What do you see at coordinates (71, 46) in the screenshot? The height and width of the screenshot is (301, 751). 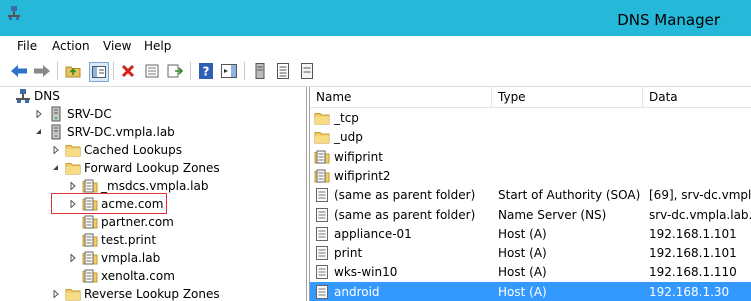 I see `menu-action: Action` at bounding box center [71, 46].